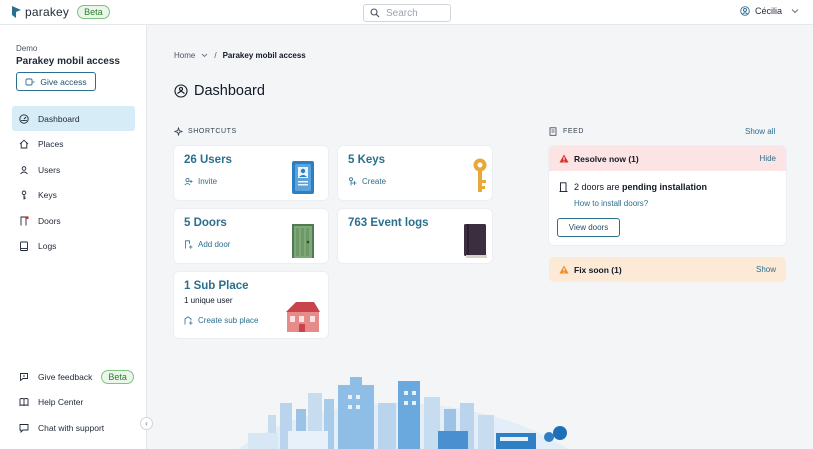  What do you see at coordinates (574, 131) in the screenshot?
I see `feed-label-text: FEED` at bounding box center [574, 131].